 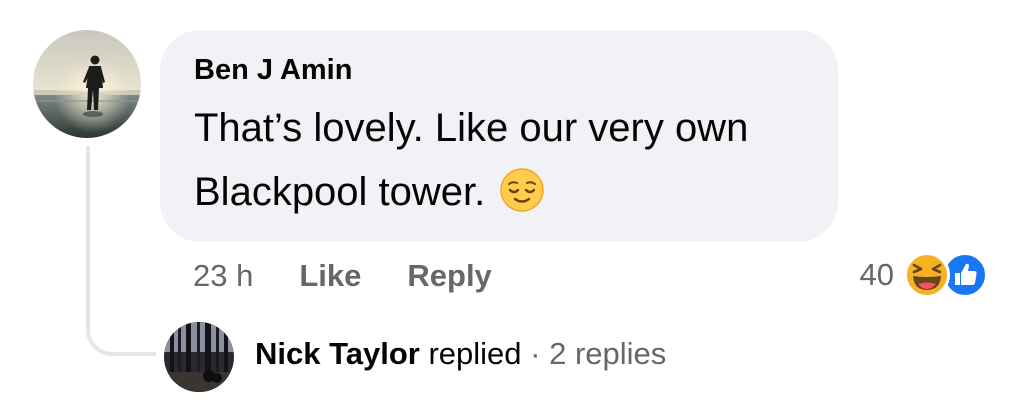 I want to click on reply-avatar, so click(x=199, y=357).